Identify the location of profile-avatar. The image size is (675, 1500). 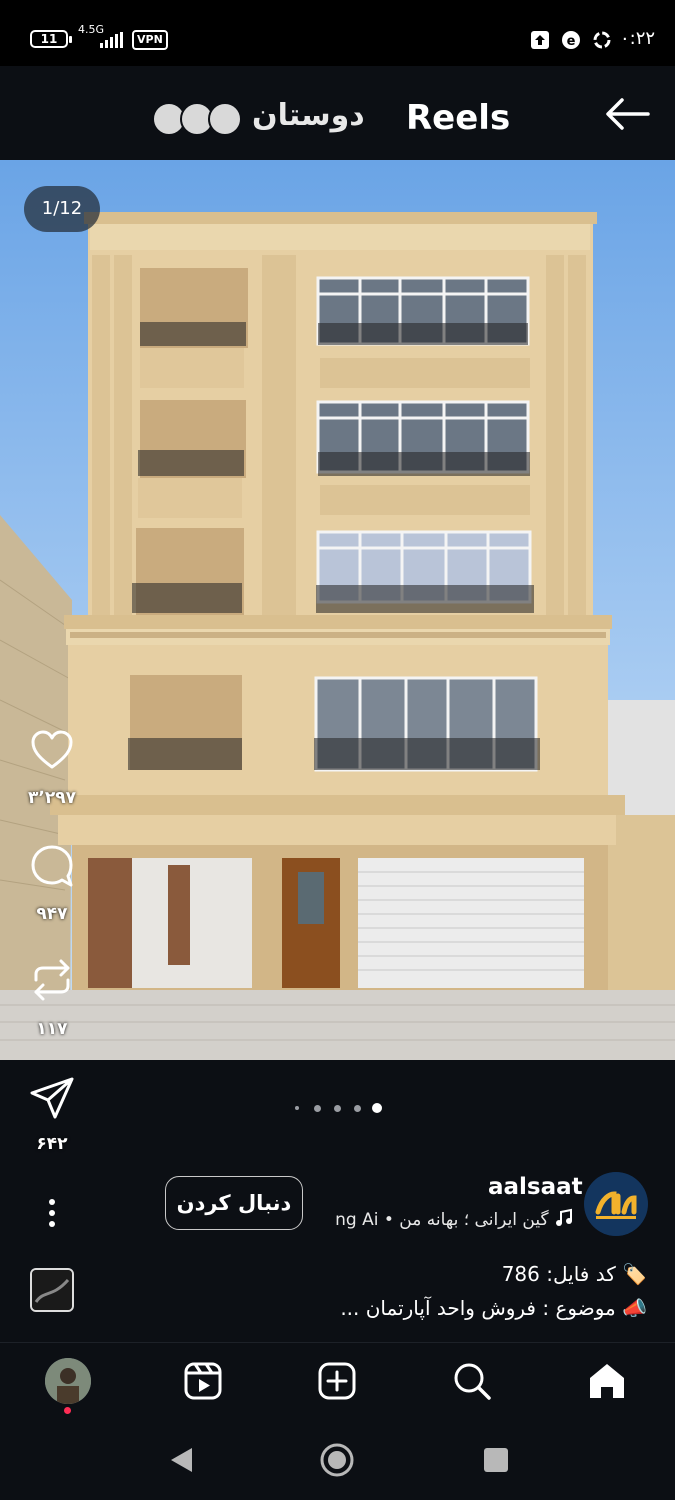
(616, 1204).